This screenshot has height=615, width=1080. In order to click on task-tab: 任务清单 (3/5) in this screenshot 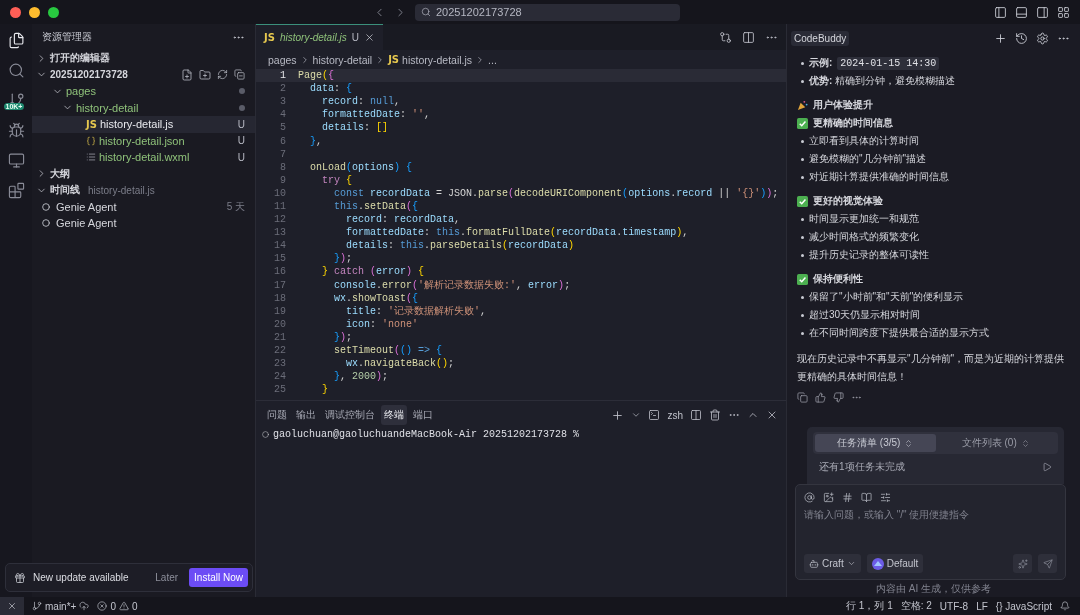, I will do `click(875, 443)`.